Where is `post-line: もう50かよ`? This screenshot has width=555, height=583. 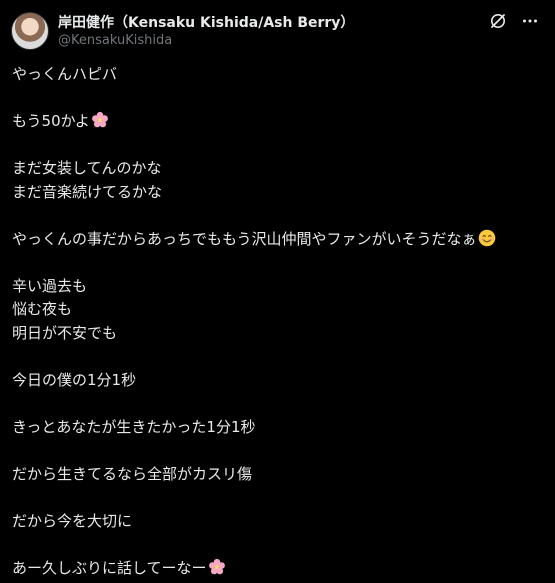 post-line: もう50かよ is located at coordinates (277, 122).